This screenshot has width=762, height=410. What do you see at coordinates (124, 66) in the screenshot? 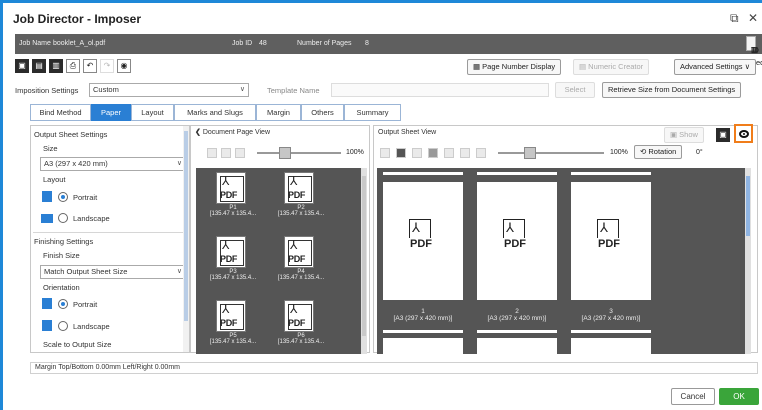
I see `preview-icon: ◉` at bounding box center [124, 66].